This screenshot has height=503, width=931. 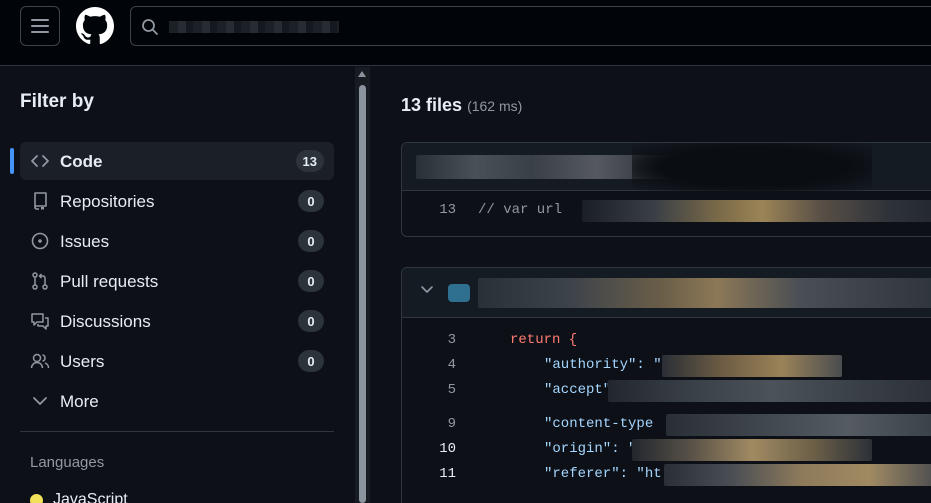 I want to click on line-number: 4, so click(x=451, y=365).